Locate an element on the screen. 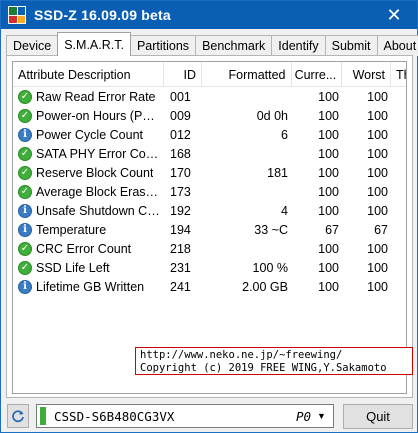  cell-worst: 67 is located at coordinates (381, 229).